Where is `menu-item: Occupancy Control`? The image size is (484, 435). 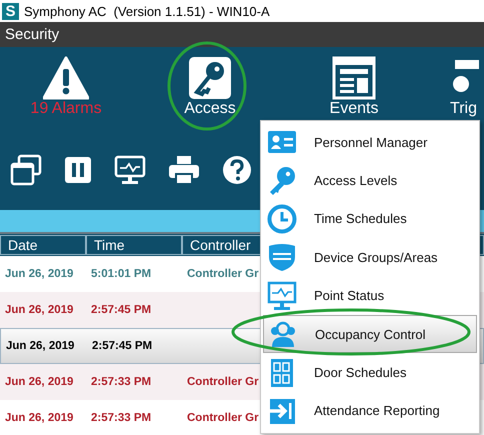
menu-item: Occupancy Control is located at coordinates (370, 334).